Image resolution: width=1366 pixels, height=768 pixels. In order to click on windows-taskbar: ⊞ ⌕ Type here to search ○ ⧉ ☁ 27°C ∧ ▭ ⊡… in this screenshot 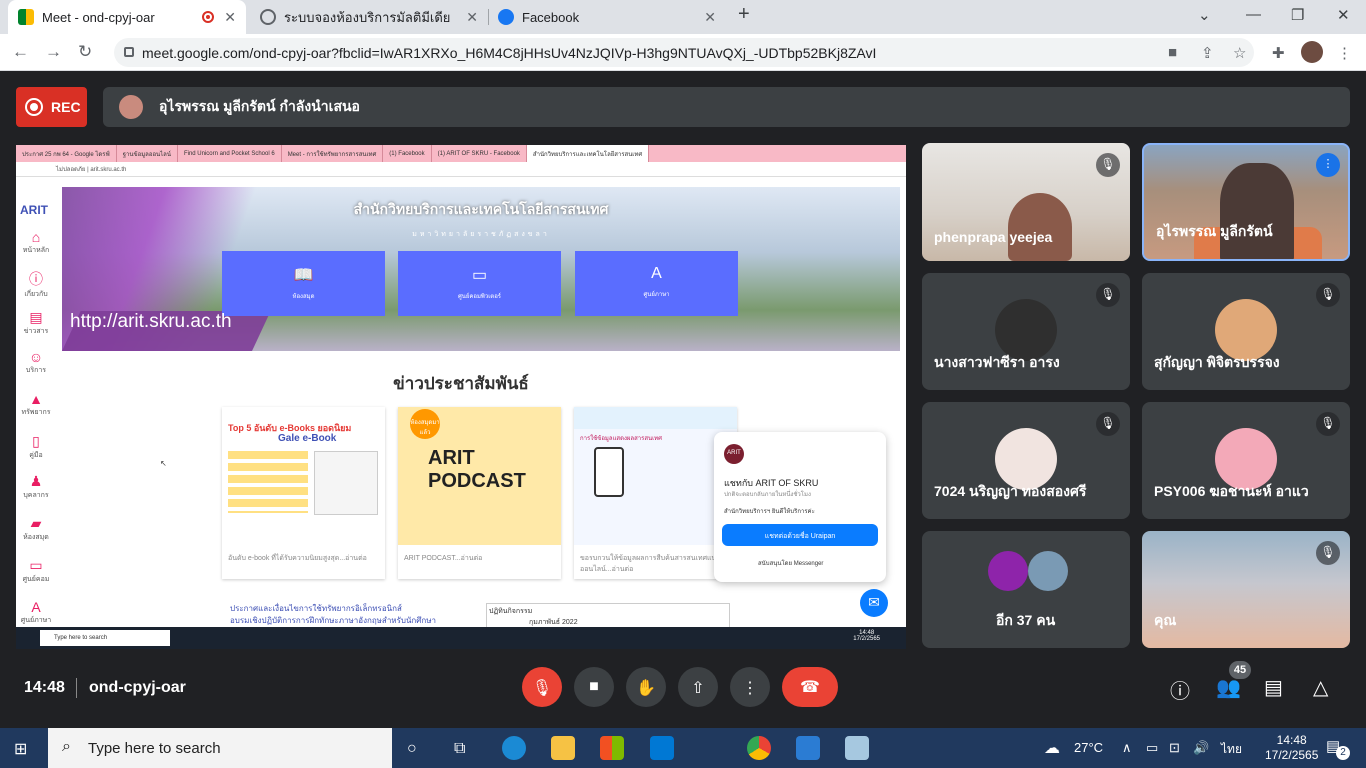, I will do `click(683, 748)`.